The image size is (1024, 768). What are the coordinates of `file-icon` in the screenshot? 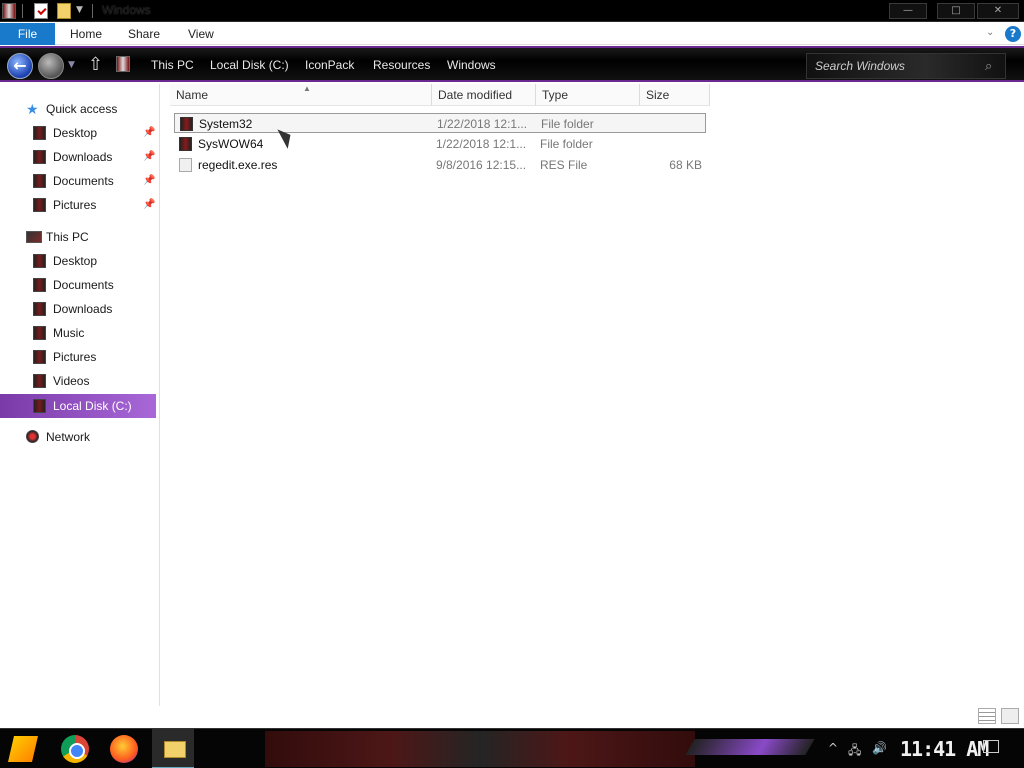 It's located at (185, 165).